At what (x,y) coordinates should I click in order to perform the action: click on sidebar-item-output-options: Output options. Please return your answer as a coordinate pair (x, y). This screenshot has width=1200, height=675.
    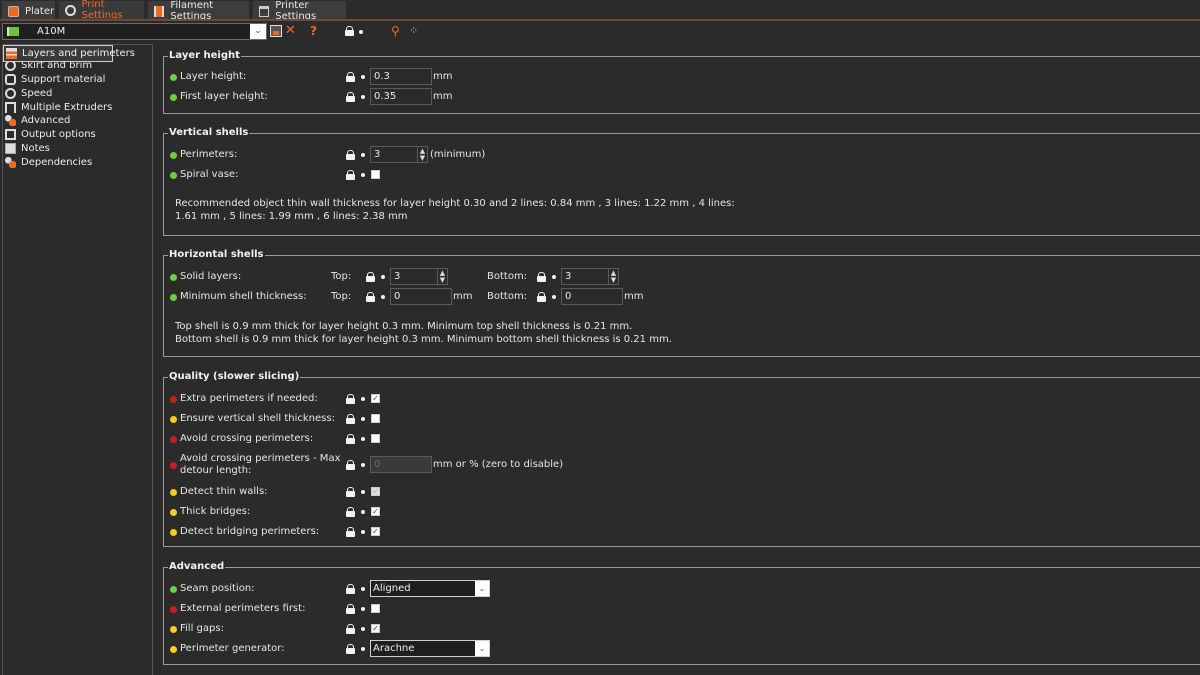
    Looking at the image, I should click on (77, 135).